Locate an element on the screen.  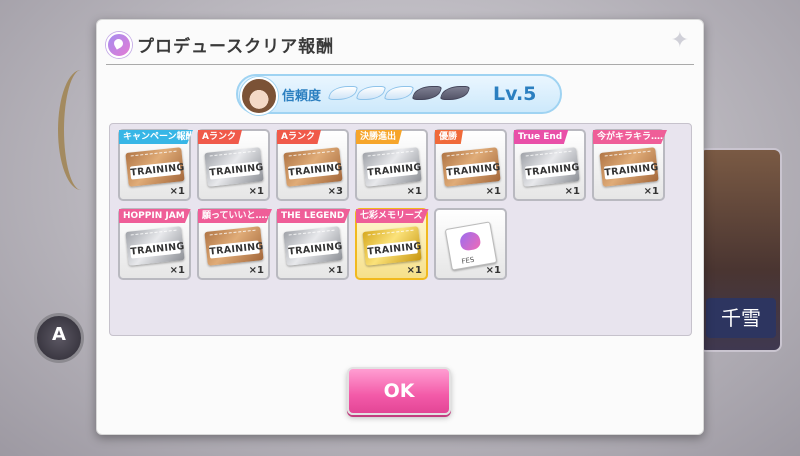
idol-avatar is located at coordinates (259, 96).